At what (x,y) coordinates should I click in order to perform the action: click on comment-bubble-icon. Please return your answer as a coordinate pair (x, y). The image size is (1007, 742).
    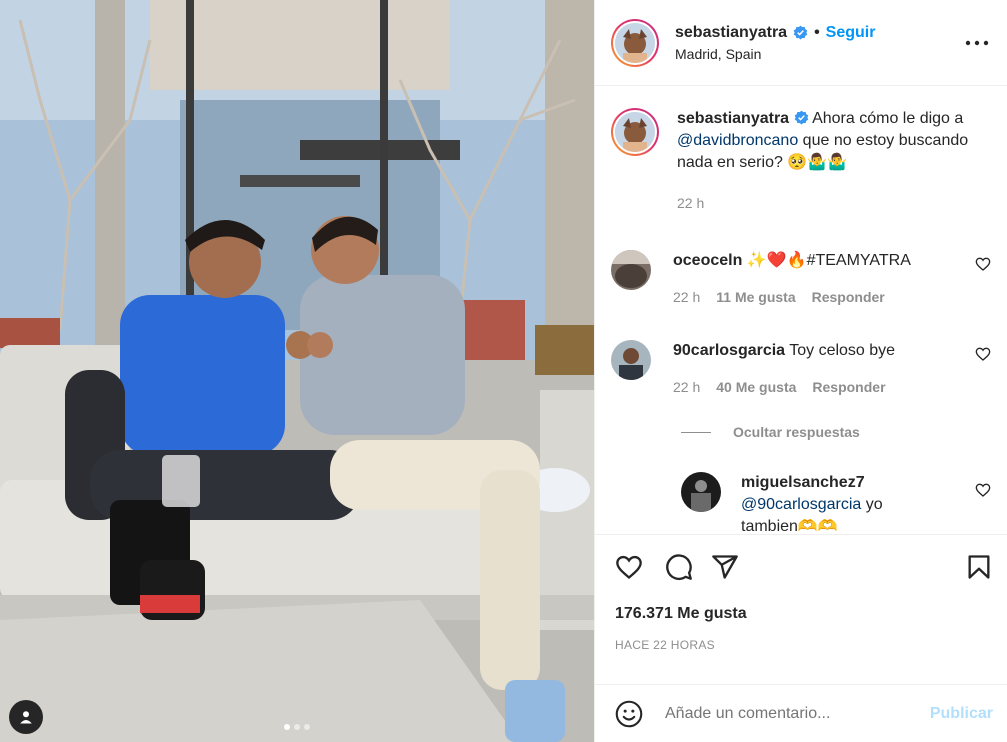
    Looking at the image, I should click on (679, 567).